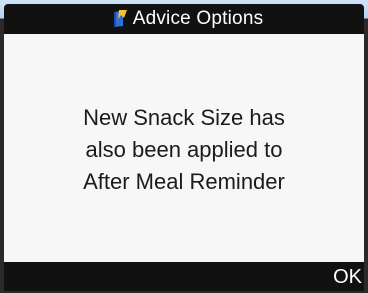  I want to click on message-line-1: New Snack Size has, so click(184, 117).